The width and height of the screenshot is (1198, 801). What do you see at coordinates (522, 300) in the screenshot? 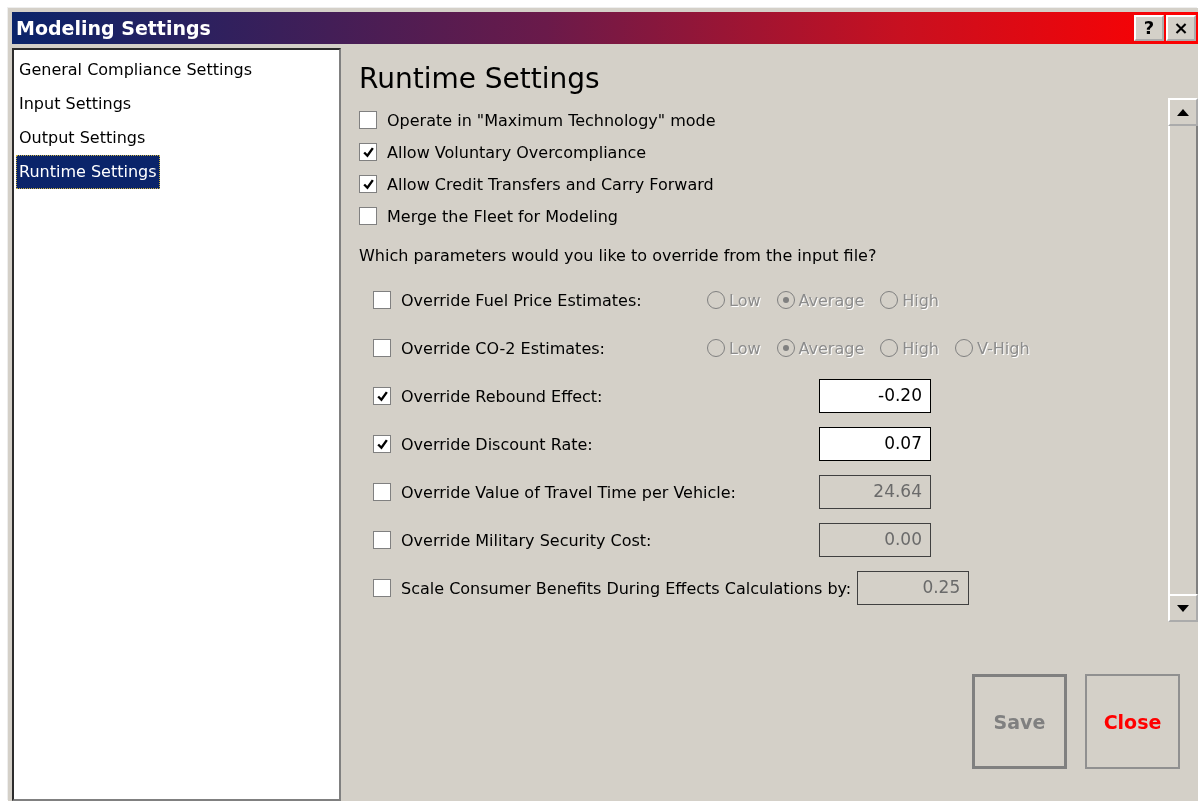
I see `option-label: Override Fuel Price Estimates:` at bounding box center [522, 300].